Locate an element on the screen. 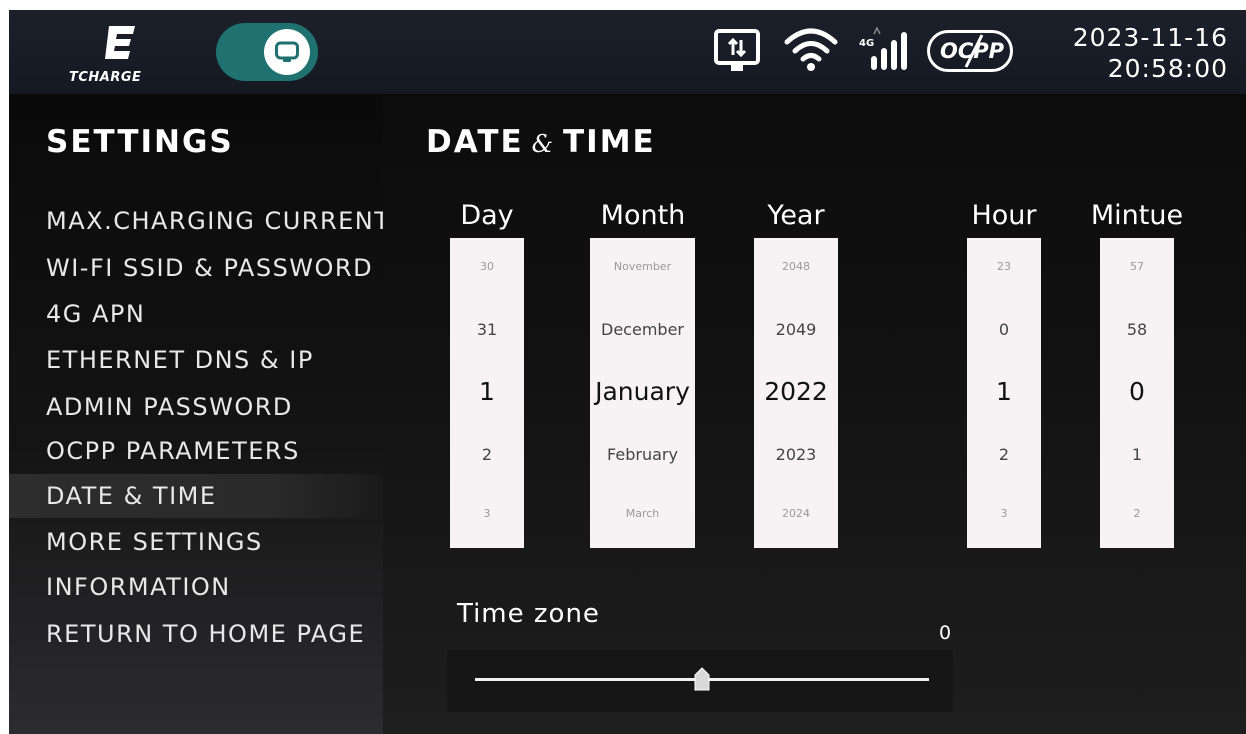 This screenshot has width=1246, height=734. picker-selected-value: 0 is located at coordinates (1137, 391).